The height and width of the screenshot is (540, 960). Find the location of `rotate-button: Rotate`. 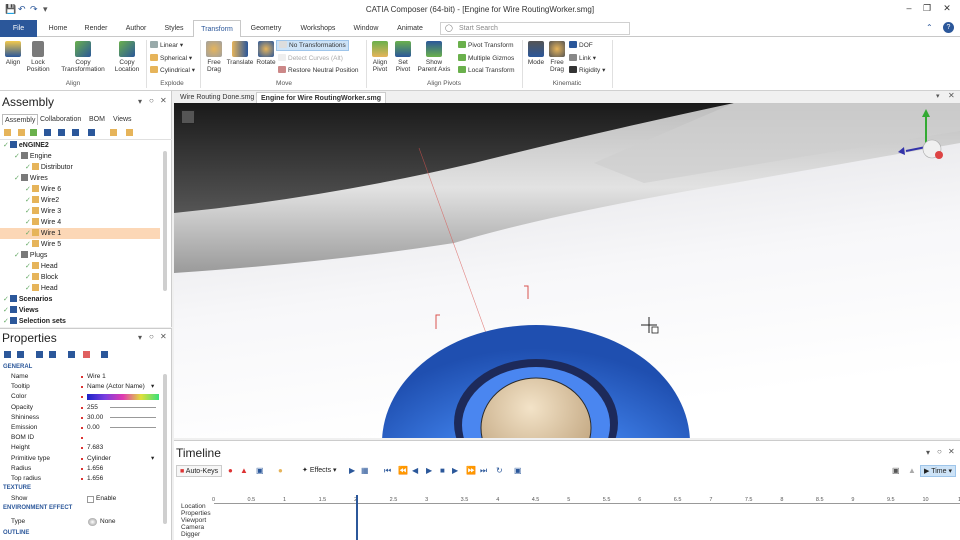

rotate-button: Rotate is located at coordinates (266, 53).